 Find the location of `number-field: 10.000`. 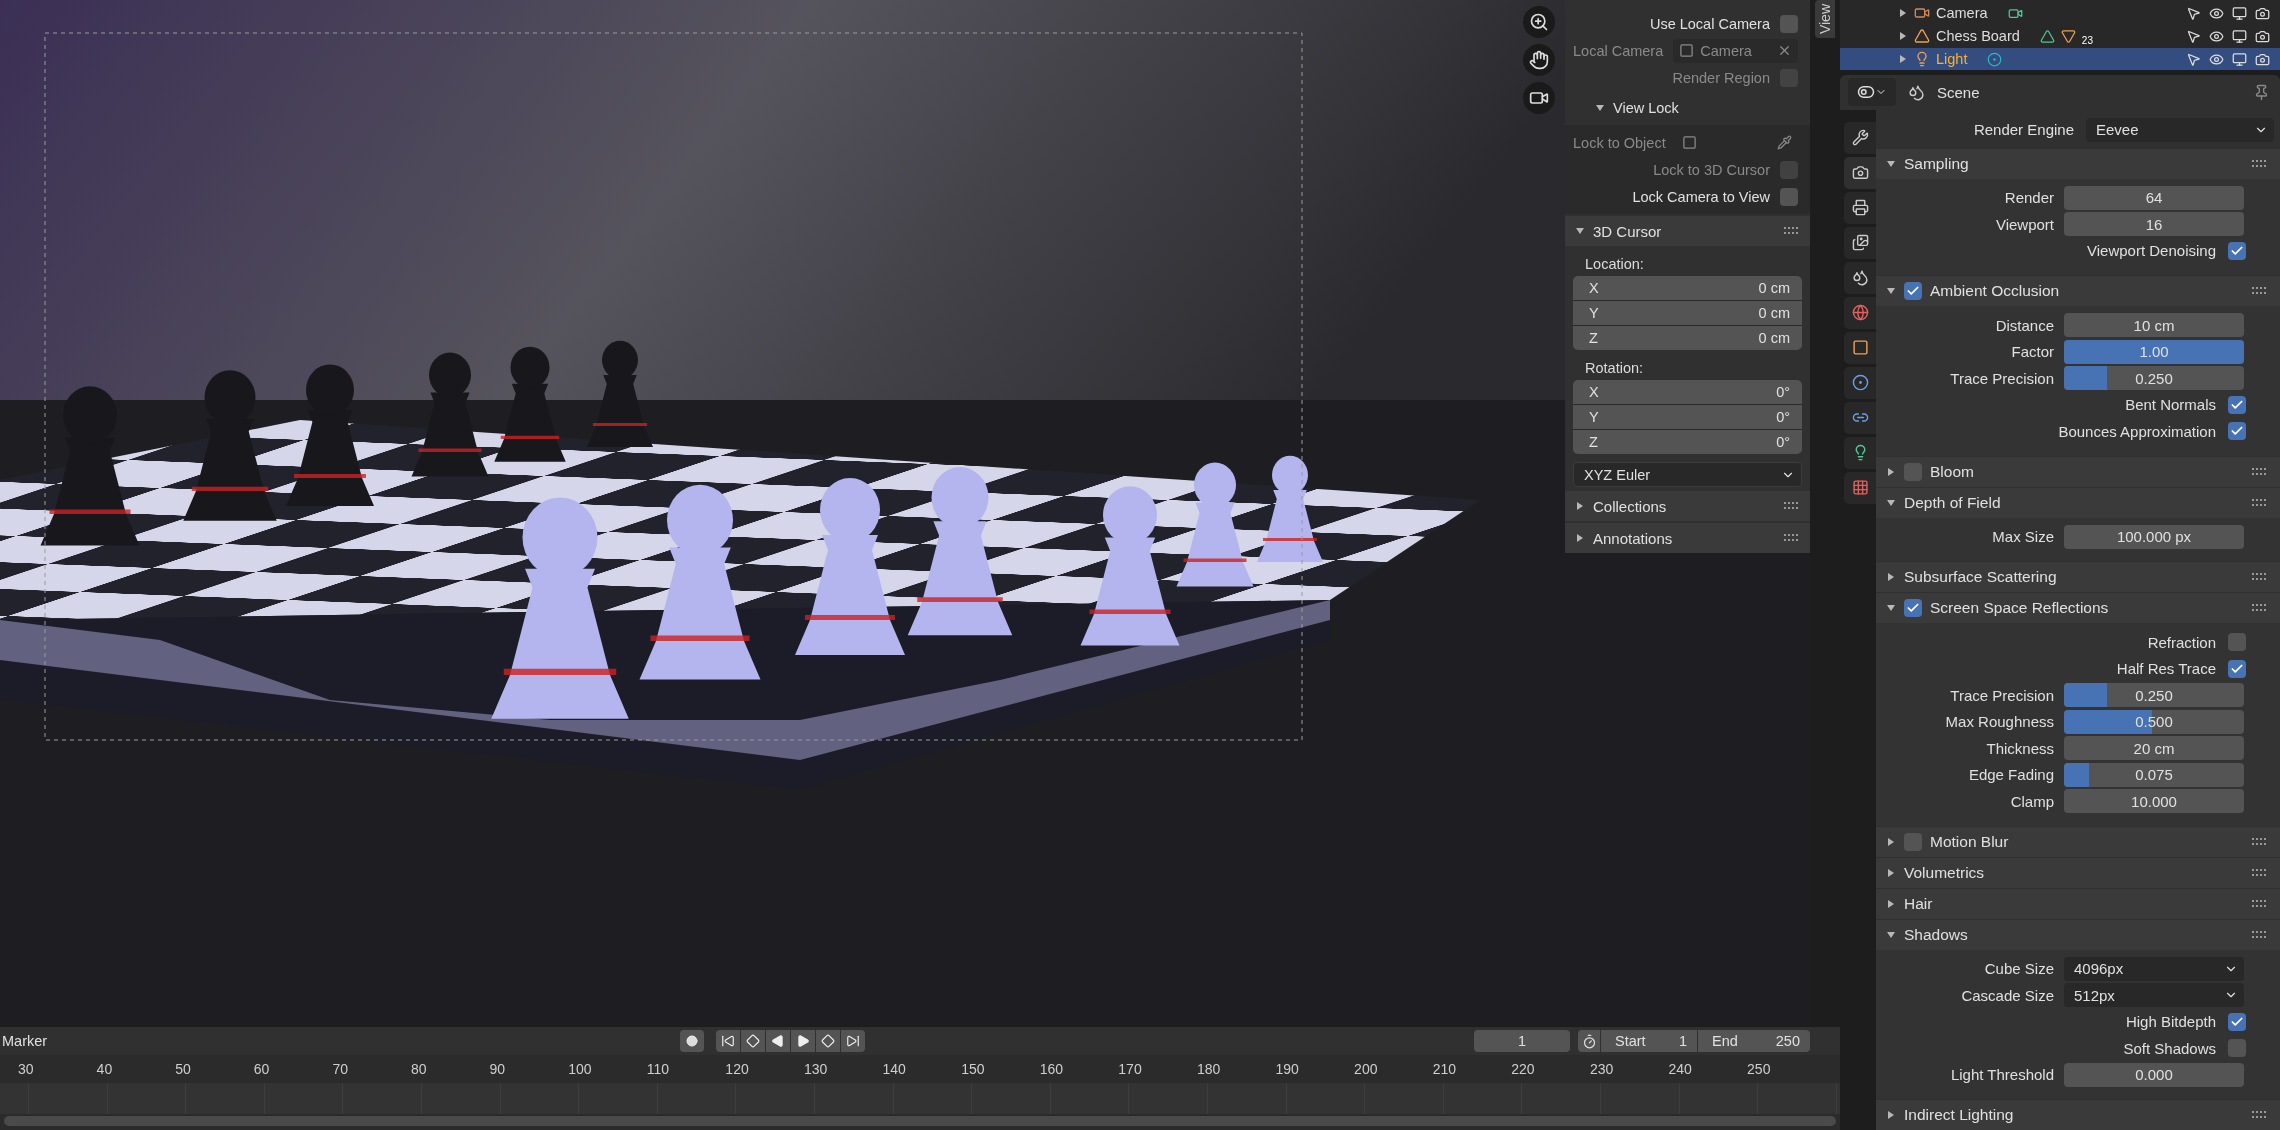

number-field: 10.000 is located at coordinates (2154, 801).